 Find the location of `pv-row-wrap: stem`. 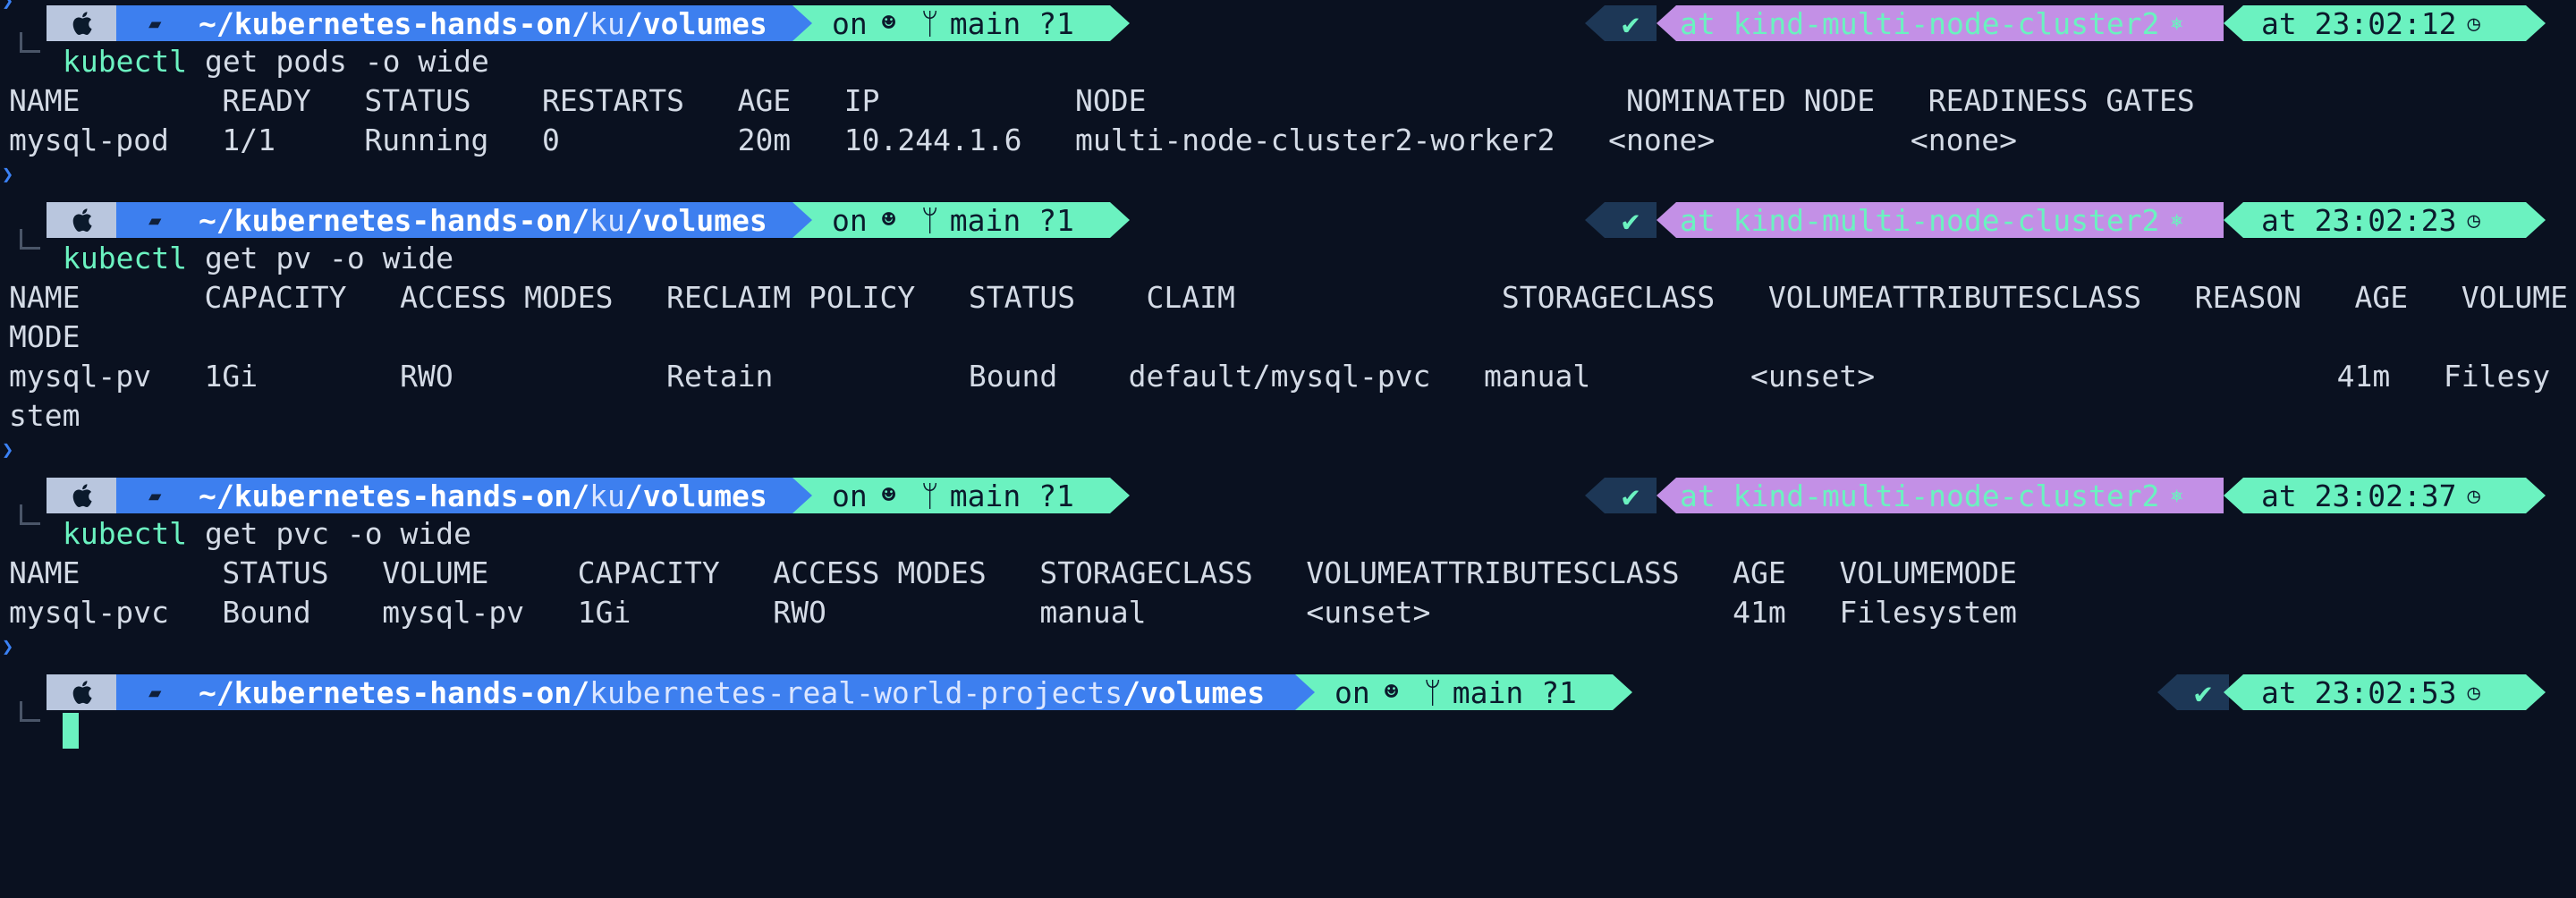

pv-row-wrap: stem is located at coordinates (44, 415).